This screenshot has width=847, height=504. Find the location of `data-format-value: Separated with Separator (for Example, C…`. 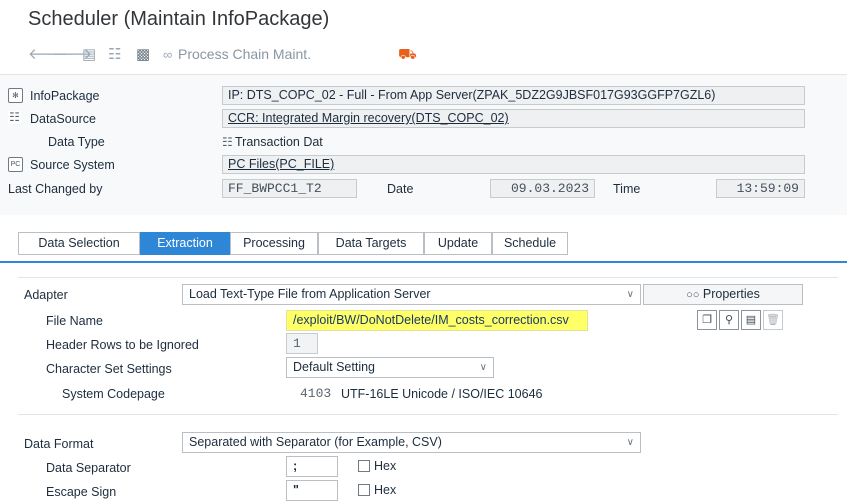

data-format-value: Separated with Separator (for Example, C… is located at coordinates (315, 442).